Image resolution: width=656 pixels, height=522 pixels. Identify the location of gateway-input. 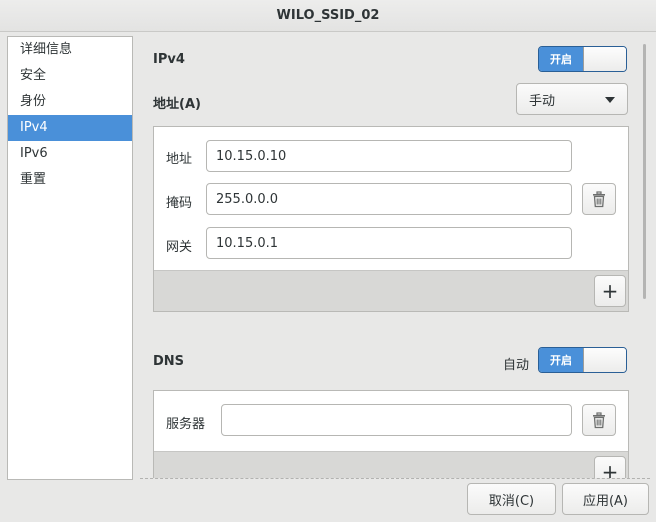
(389, 243).